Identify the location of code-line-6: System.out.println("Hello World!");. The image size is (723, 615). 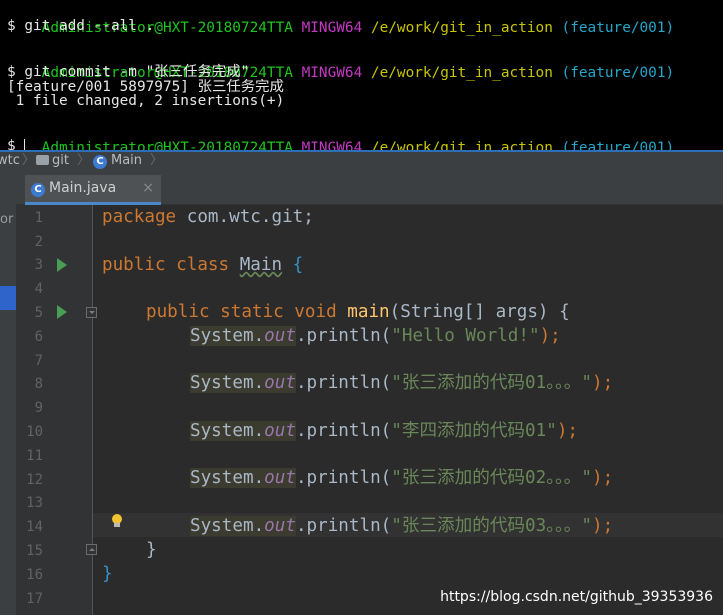
(375, 336).